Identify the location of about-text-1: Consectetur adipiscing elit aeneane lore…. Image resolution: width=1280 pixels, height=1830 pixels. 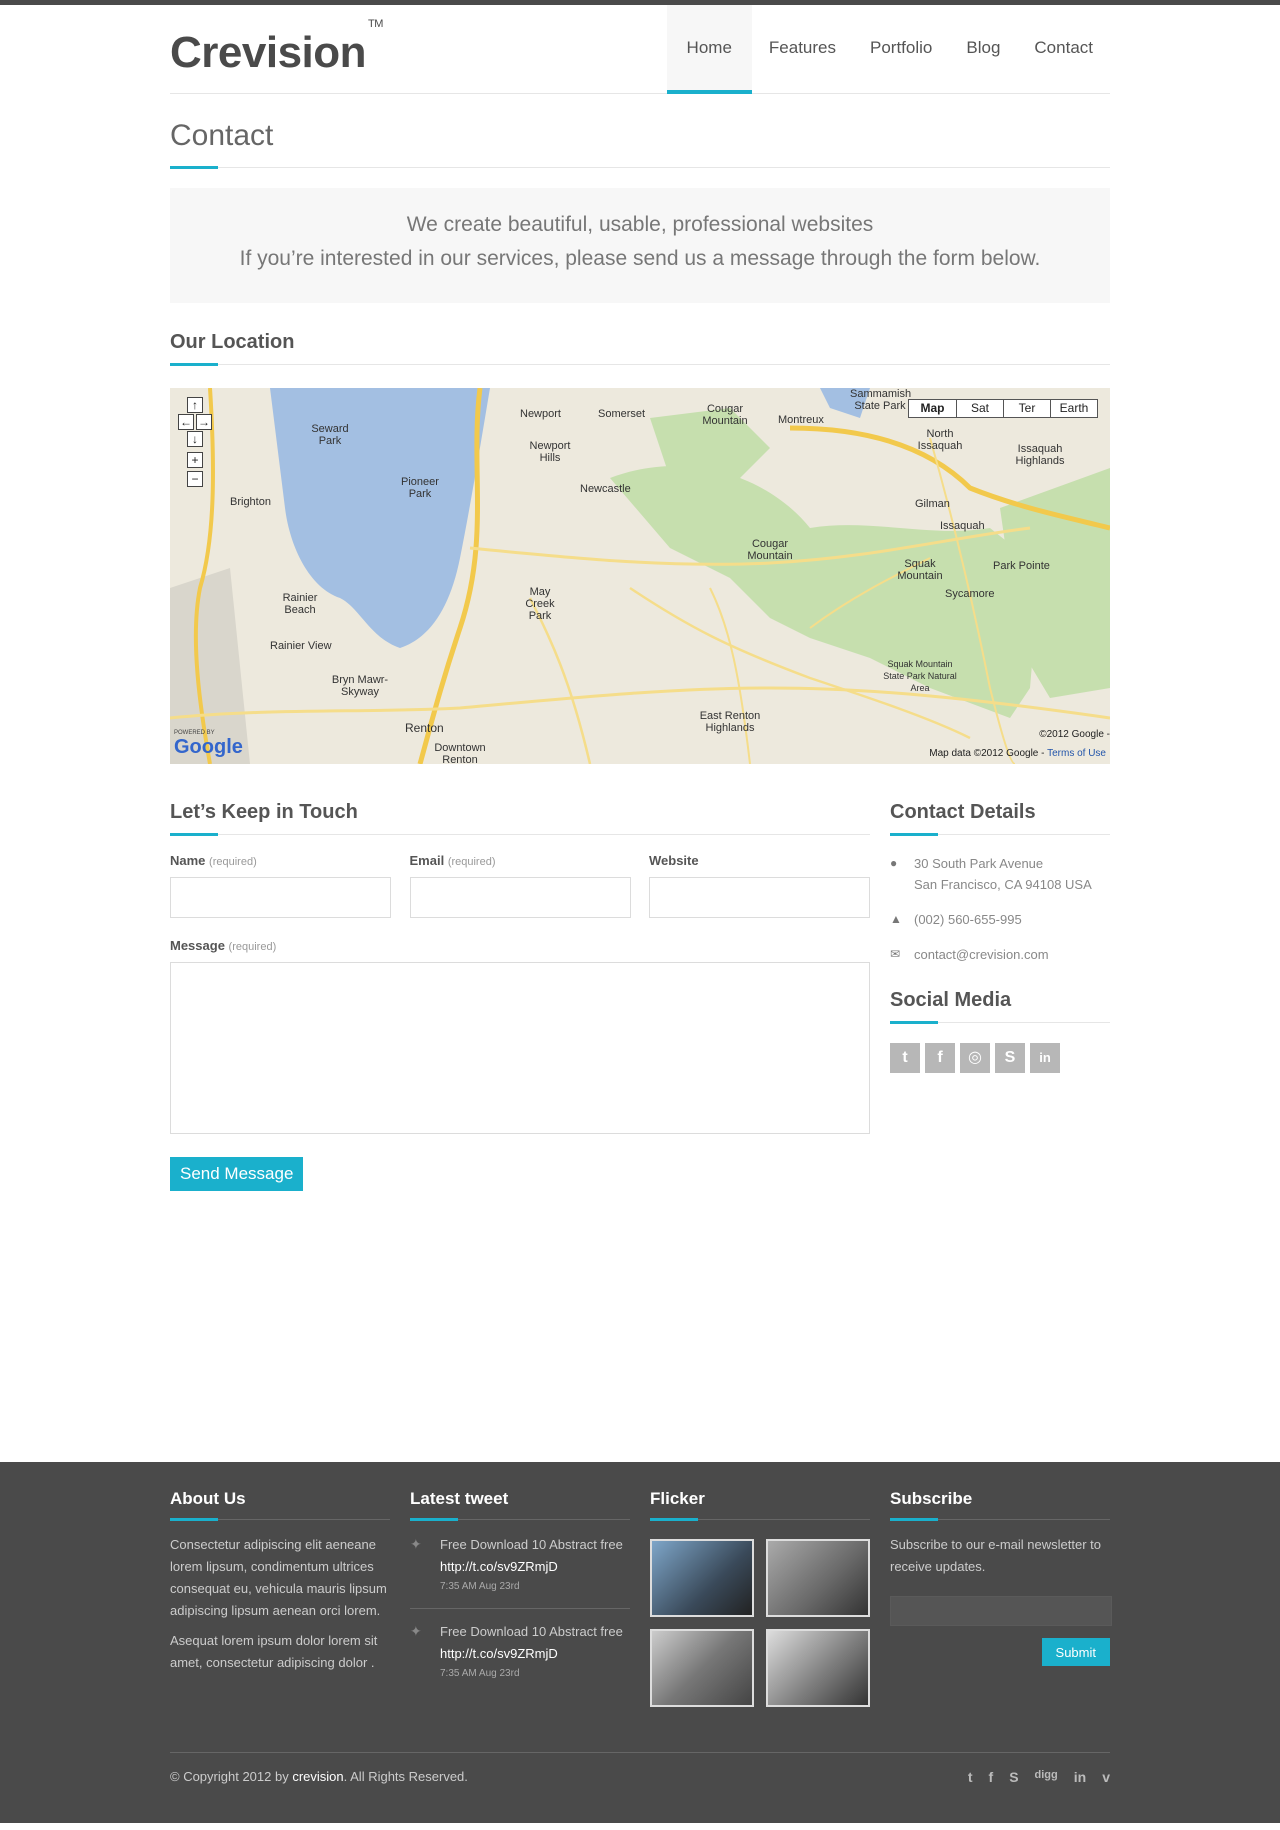
(278, 1577).